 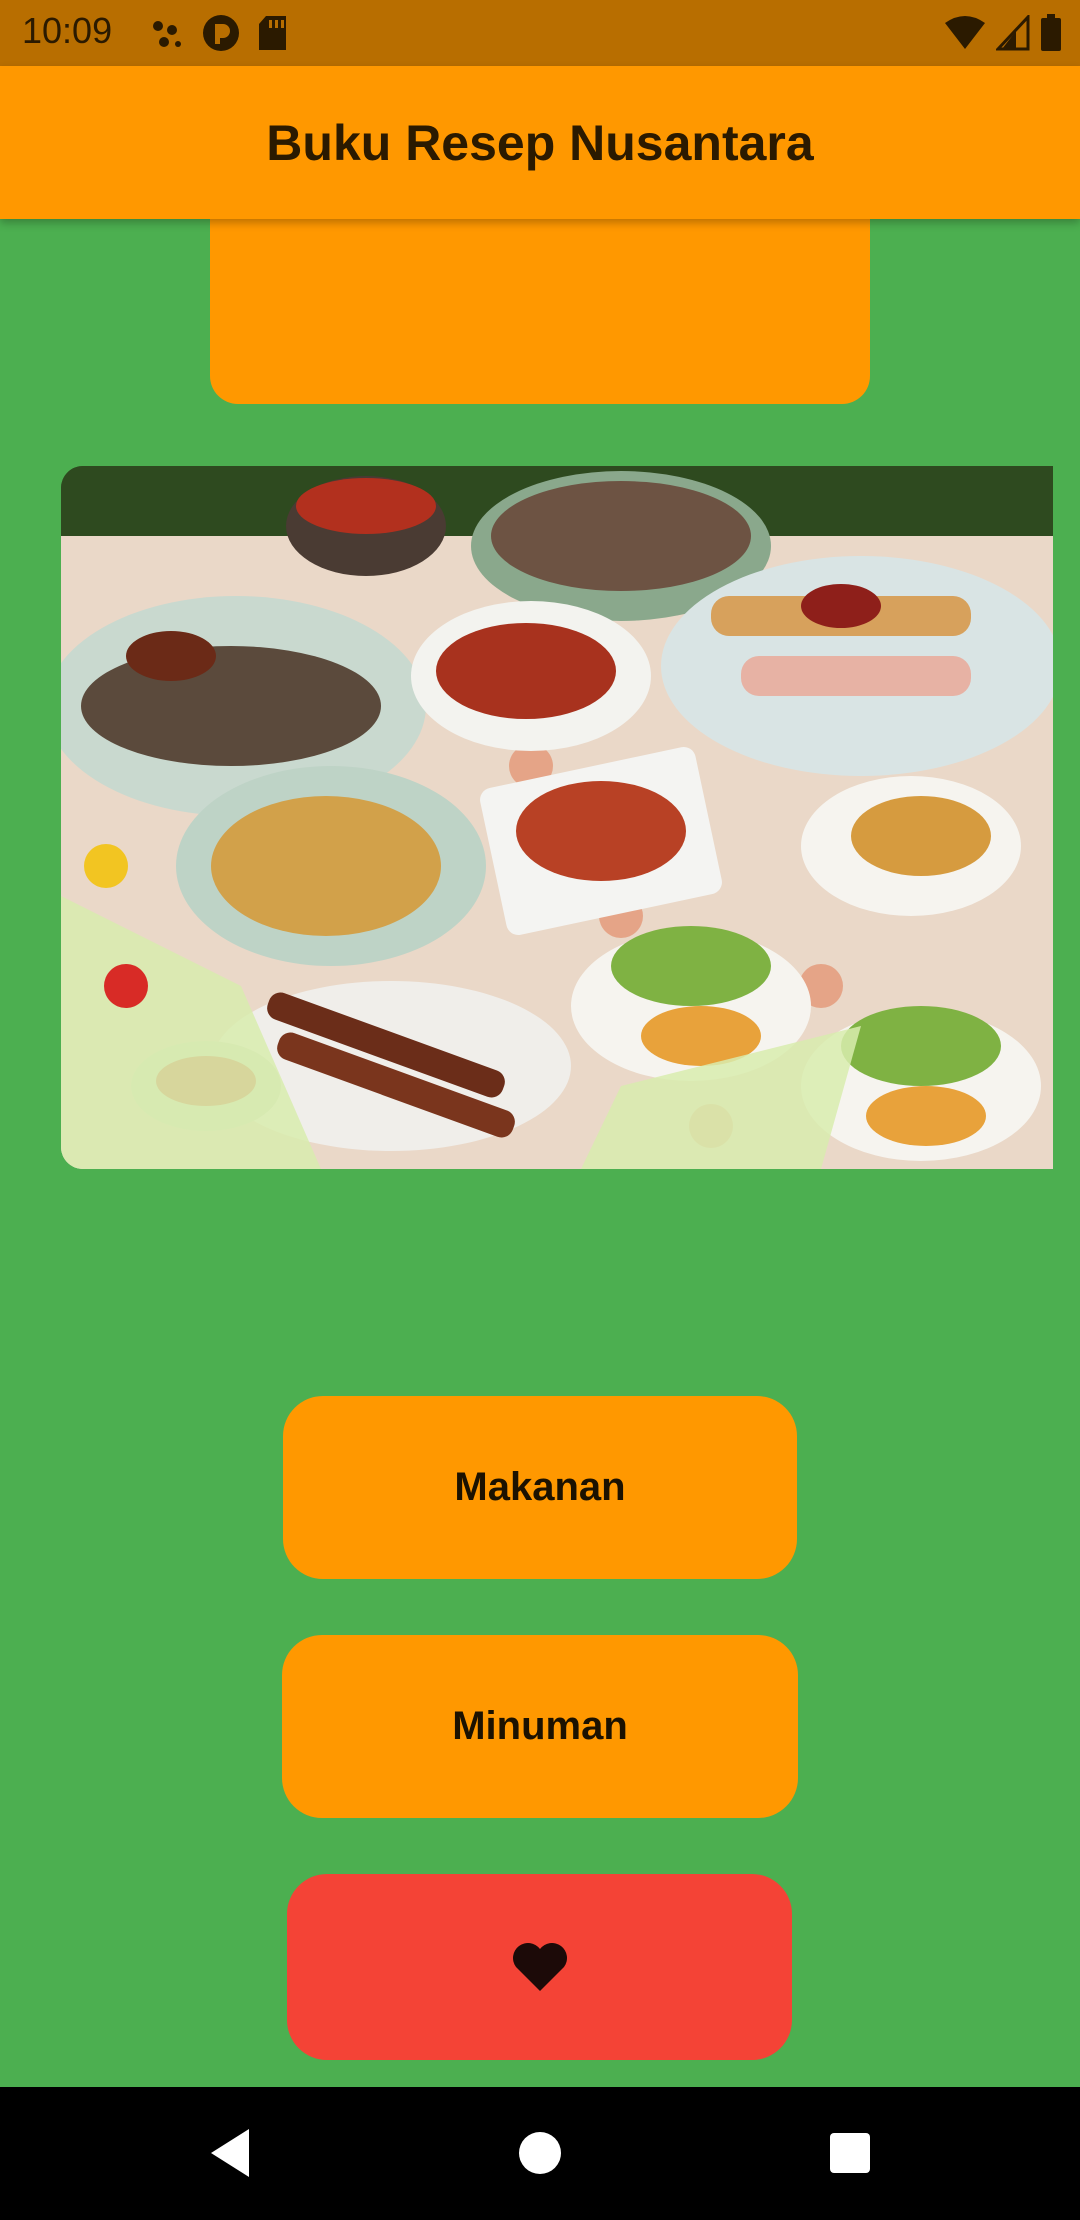 What do you see at coordinates (67, 30) in the screenshot?
I see `status-time: 10:09` at bounding box center [67, 30].